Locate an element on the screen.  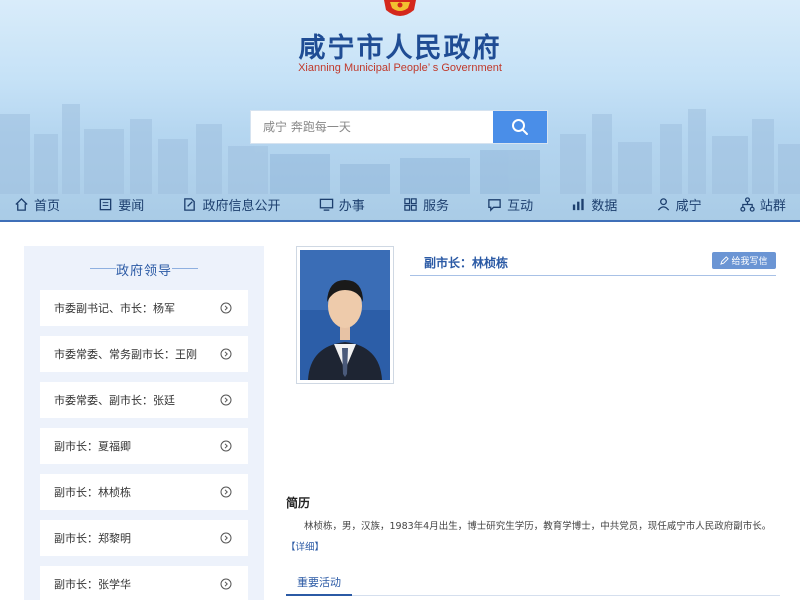
nav-item-label: 首页 is located at coordinates (47, 206).